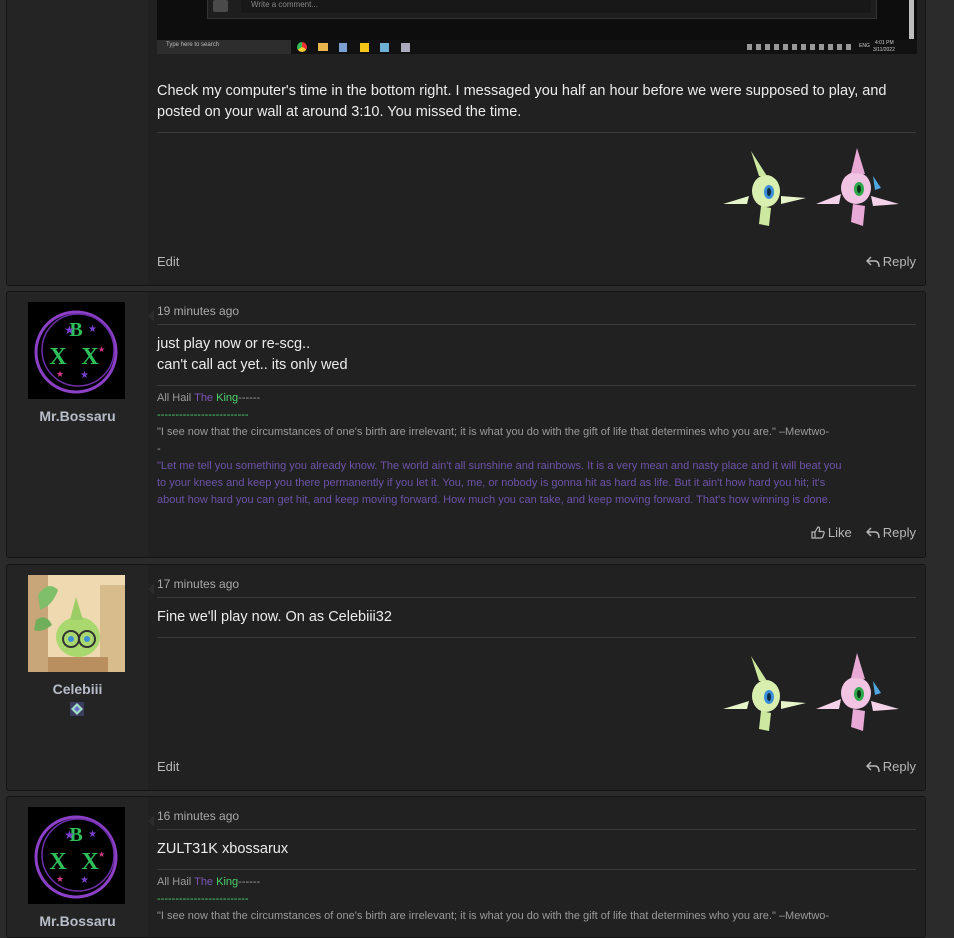  I want to click on post-user-panel: B X X ★ ★ ★ ★ ★ Mr.Bossaru, so click(77, 867).